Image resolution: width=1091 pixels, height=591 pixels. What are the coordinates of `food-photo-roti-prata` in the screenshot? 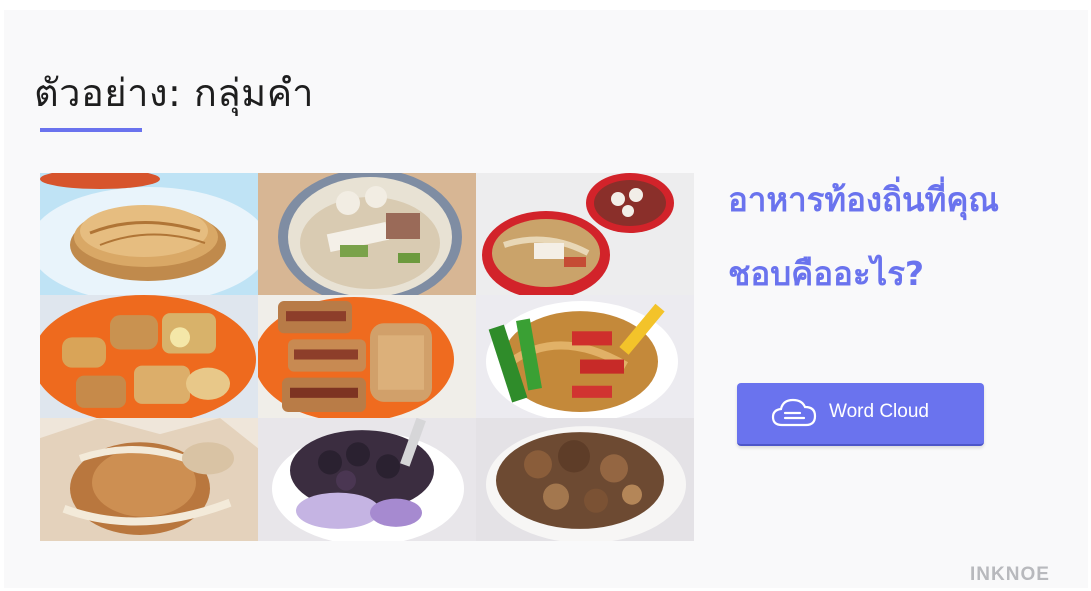 It's located at (149, 234).